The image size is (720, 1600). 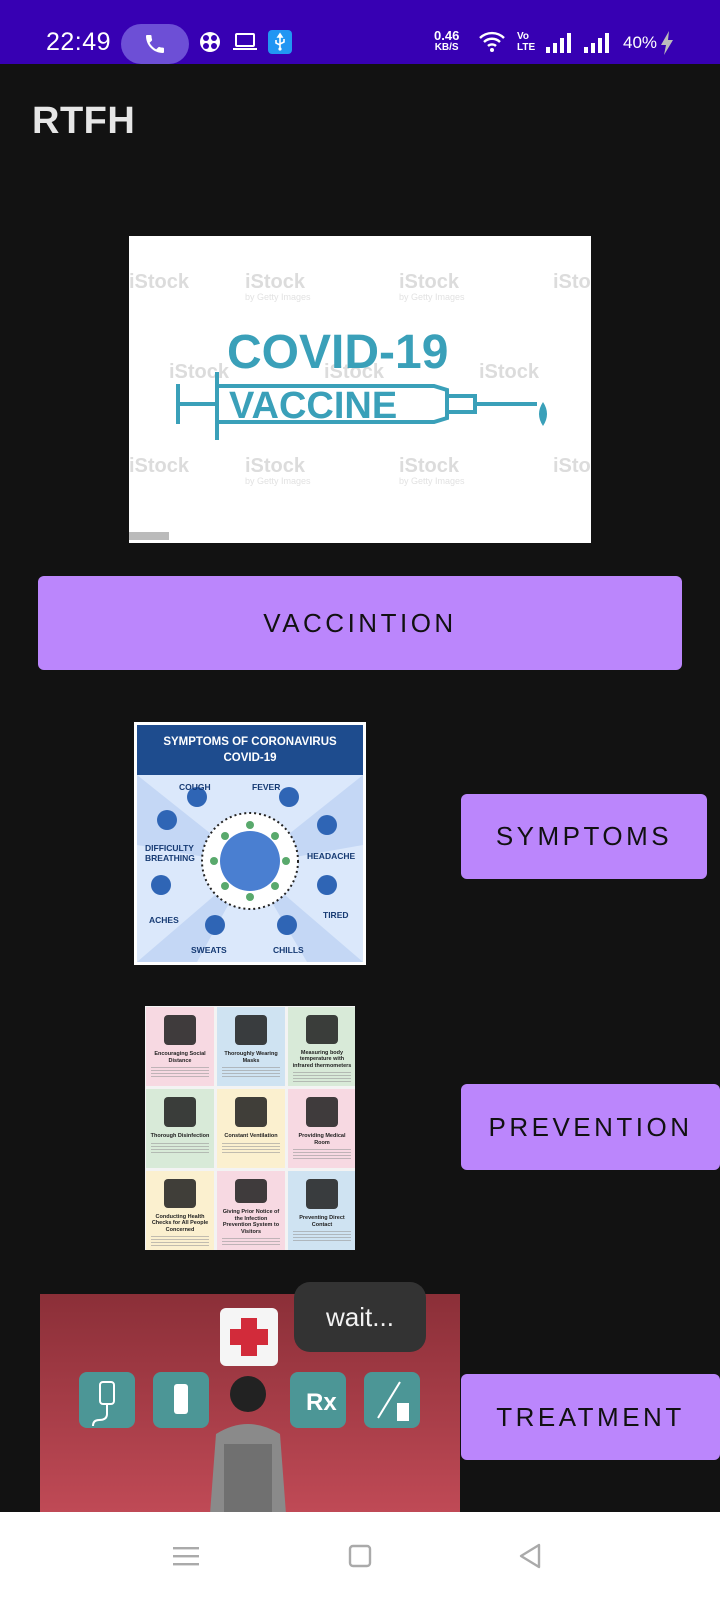 I want to click on home-button, so click(x=360, y=1556).